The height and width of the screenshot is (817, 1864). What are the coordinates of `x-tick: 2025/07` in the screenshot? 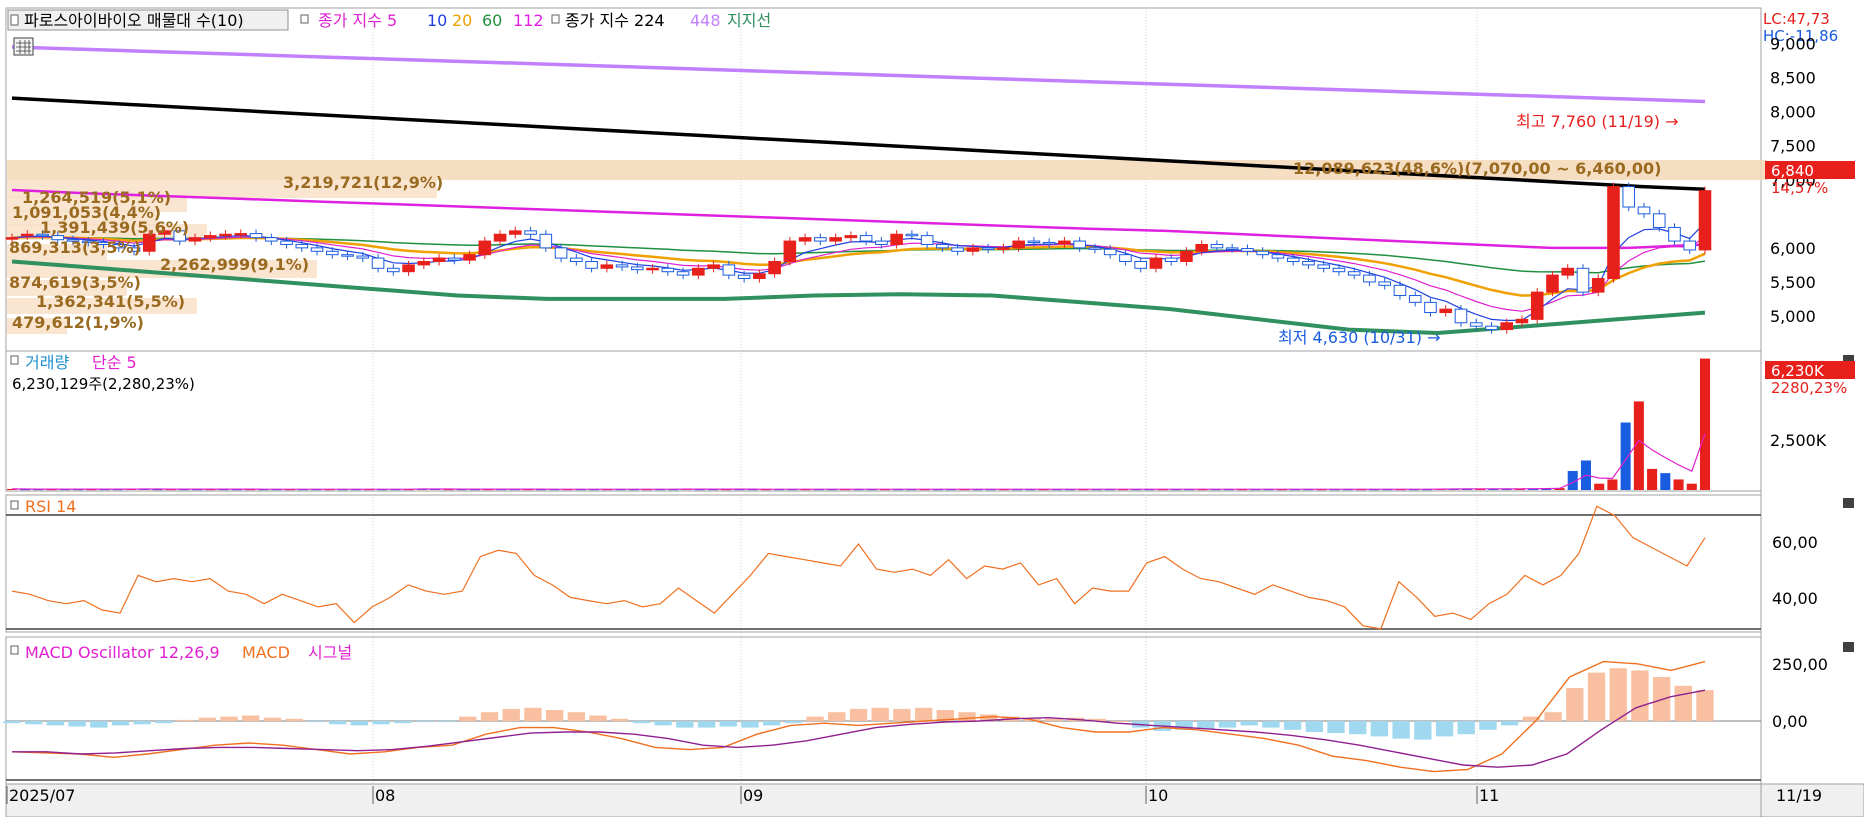 It's located at (42, 795).